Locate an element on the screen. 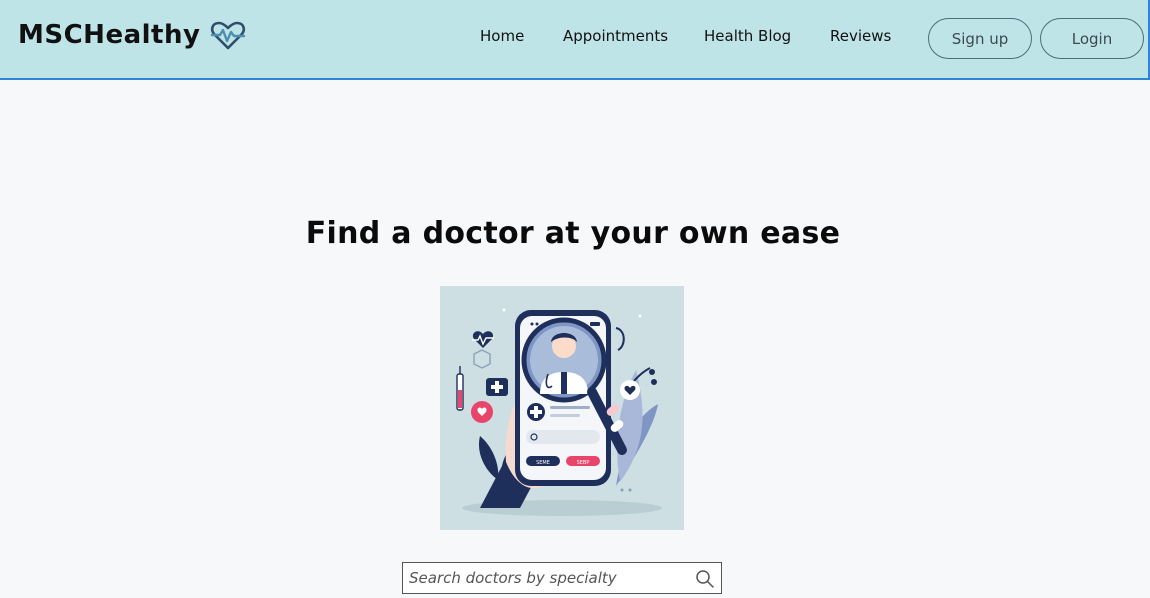  nav-item-home: Home is located at coordinates (502, 36).